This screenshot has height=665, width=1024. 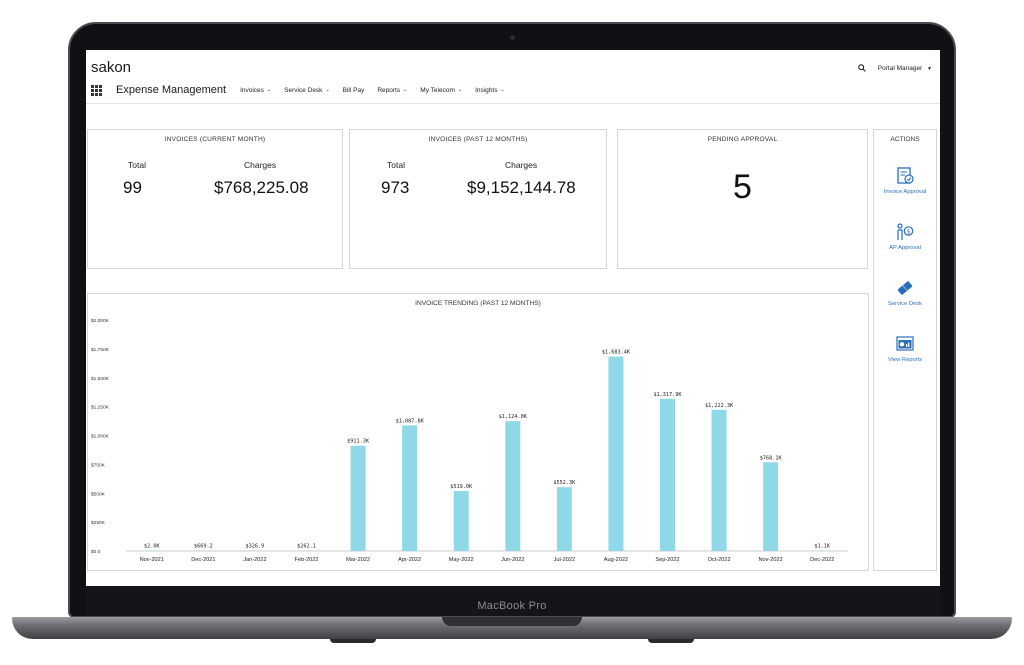 What do you see at coordinates (513, 417) in the screenshot?
I see `bar-data-label: $1,124.0K` at bounding box center [513, 417].